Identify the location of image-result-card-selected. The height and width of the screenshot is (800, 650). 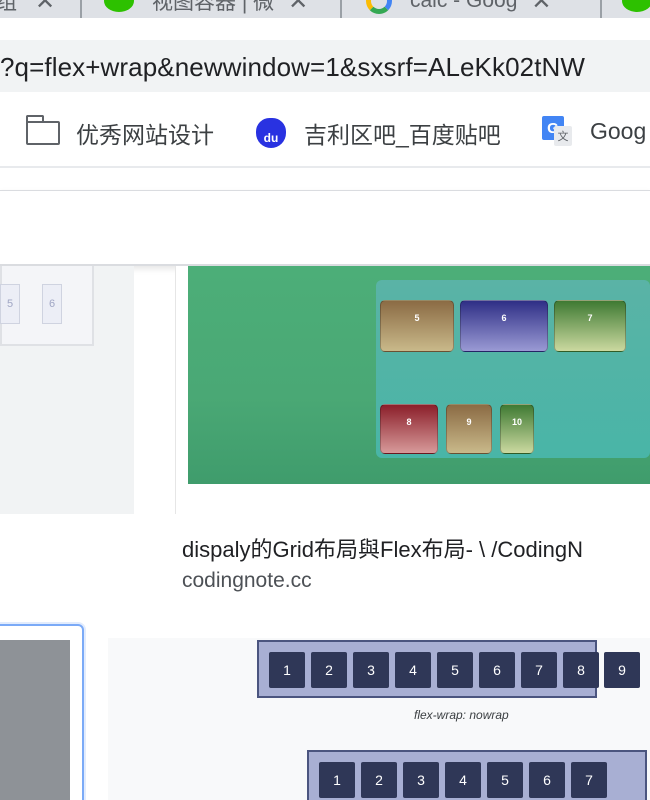
(42, 712).